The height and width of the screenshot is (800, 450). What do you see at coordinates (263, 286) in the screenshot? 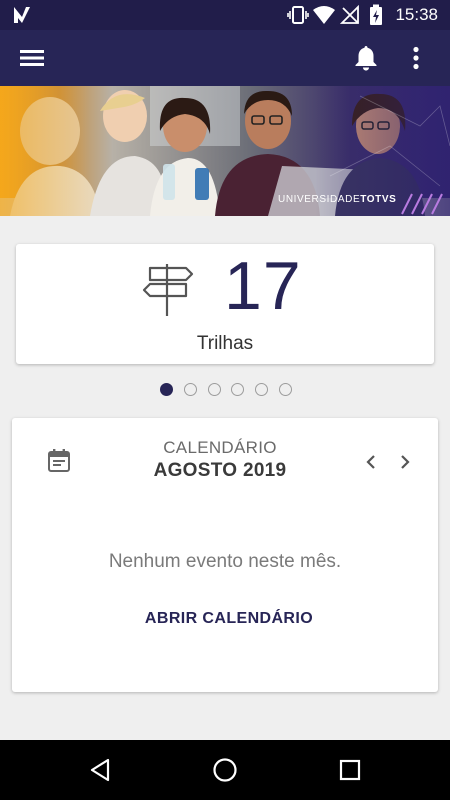
I see `trails-count: 17` at bounding box center [263, 286].